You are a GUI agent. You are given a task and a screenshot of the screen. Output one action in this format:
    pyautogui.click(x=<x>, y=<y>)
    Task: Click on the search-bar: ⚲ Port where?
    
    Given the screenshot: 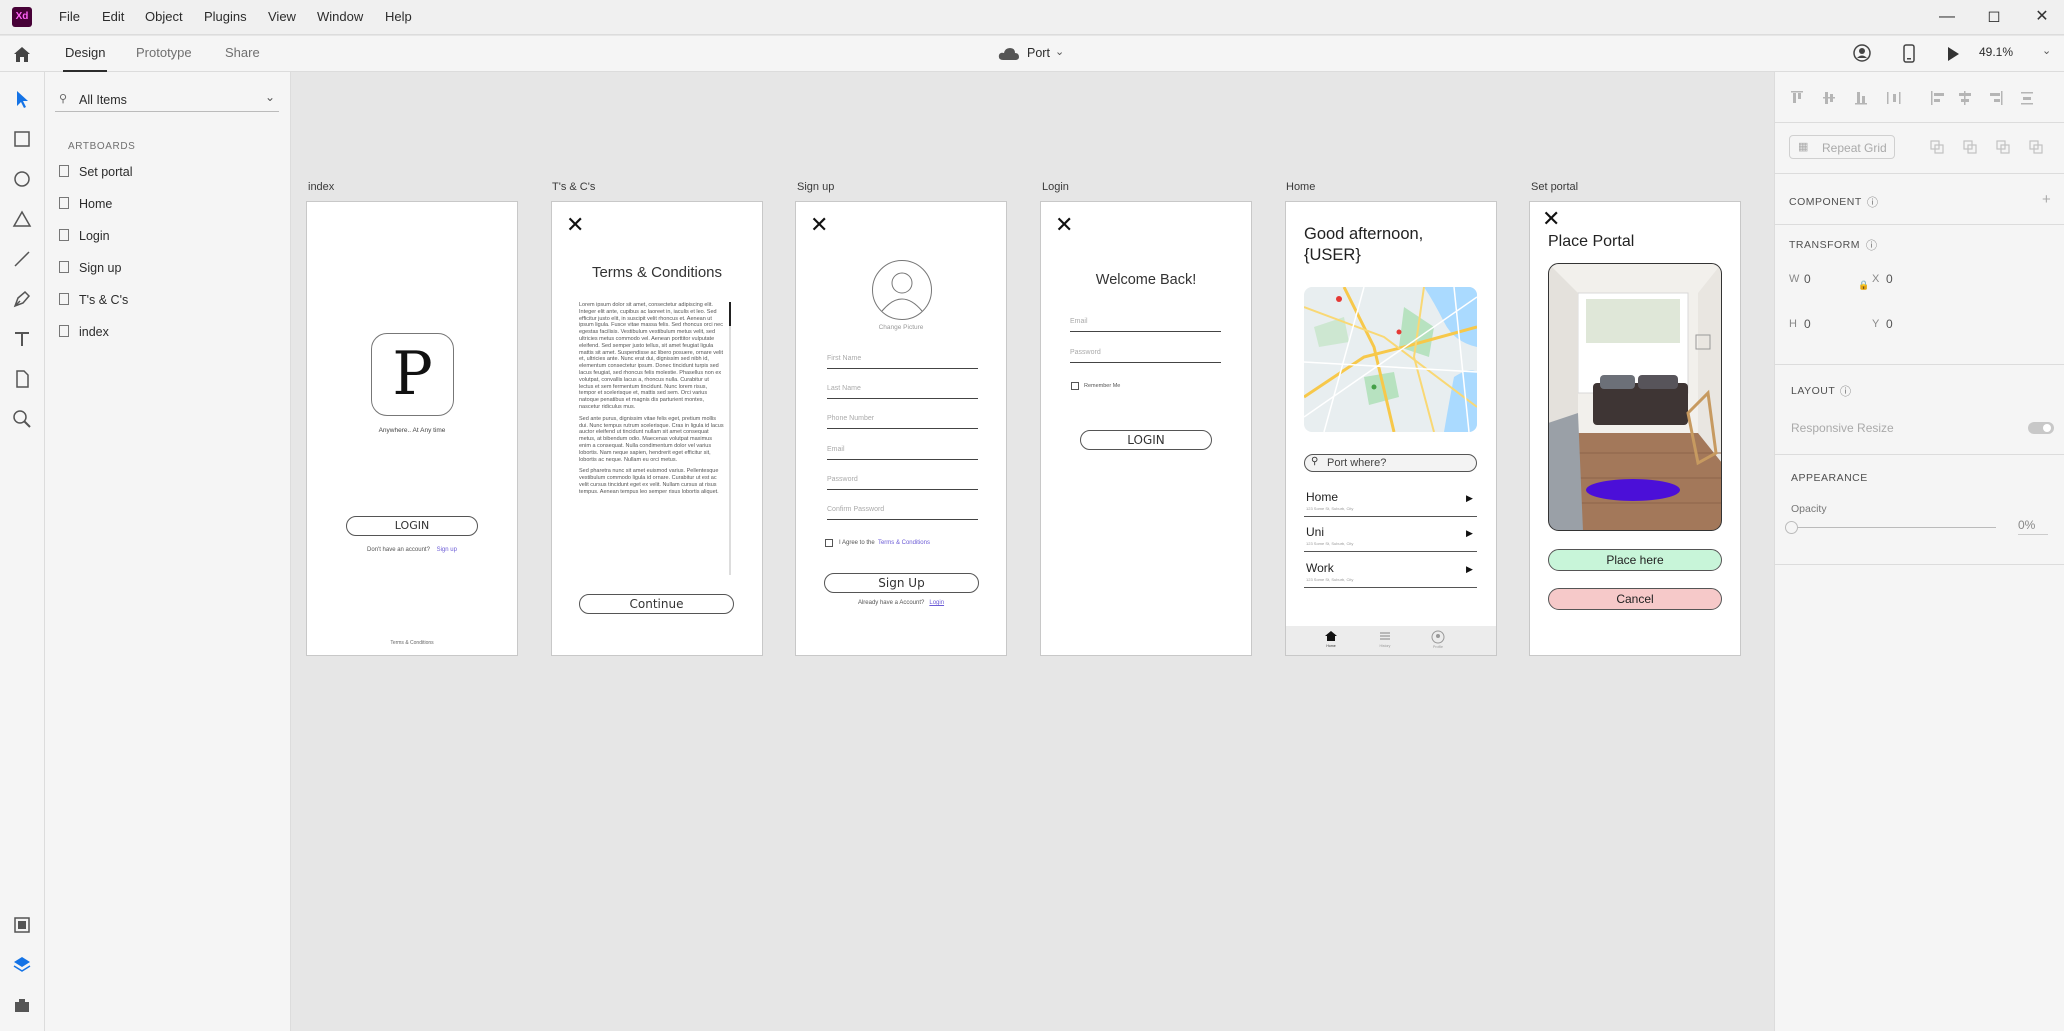 What is the action you would take?
    pyautogui.click(x=1390, y=463)
    